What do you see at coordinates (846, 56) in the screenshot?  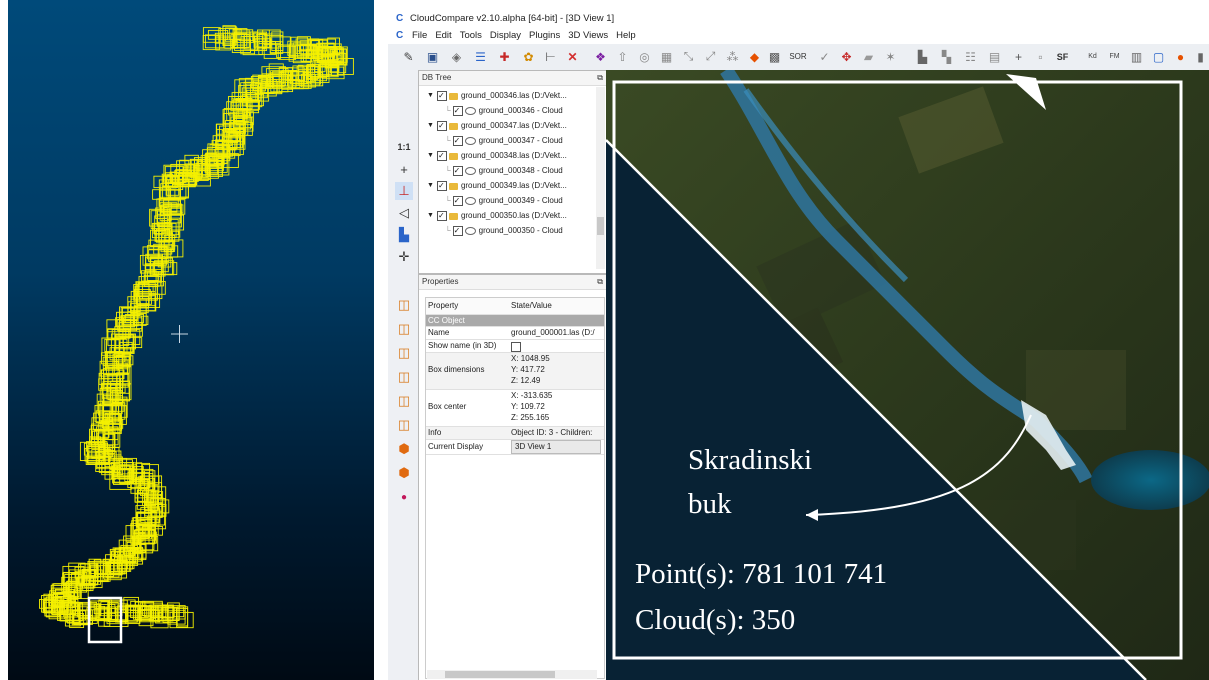 I see `translate-icon: ✥` at bounding box center [846, 56].